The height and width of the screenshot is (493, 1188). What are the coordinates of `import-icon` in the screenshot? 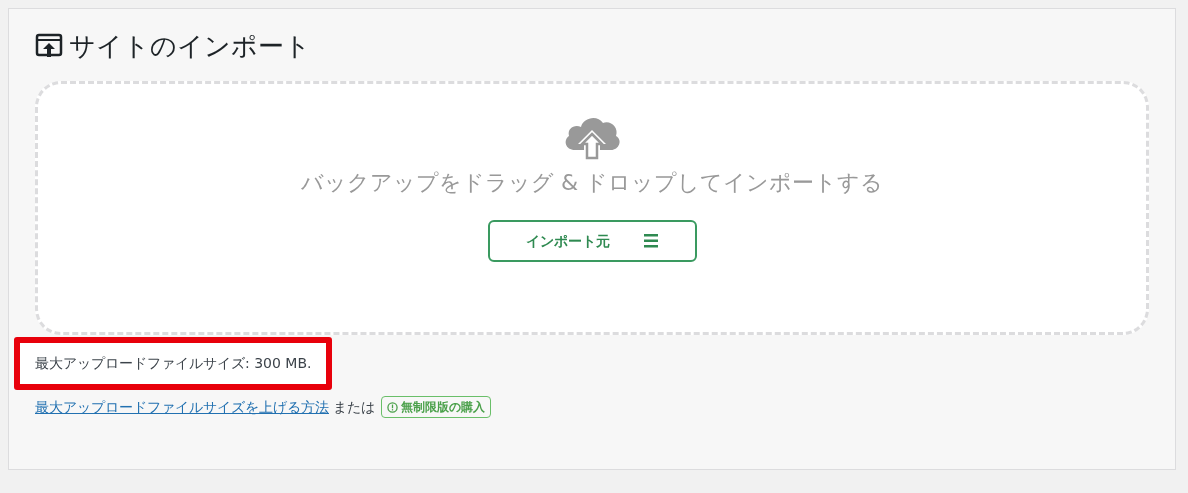 It's located at (49, 46).